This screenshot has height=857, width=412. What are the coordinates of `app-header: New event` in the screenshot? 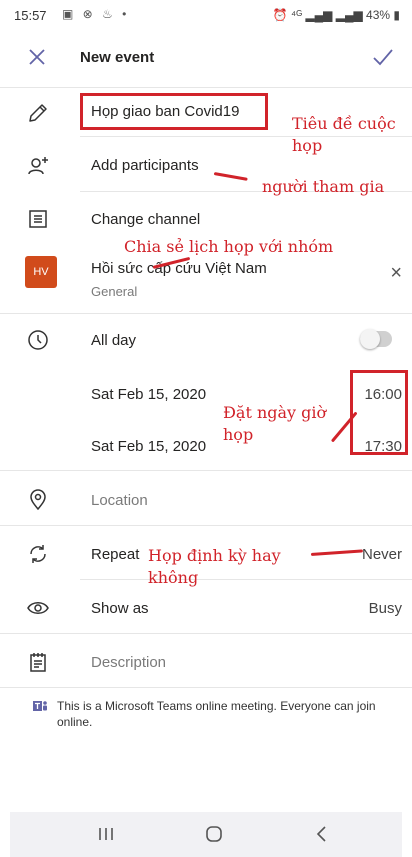 It's located at (206, 61).